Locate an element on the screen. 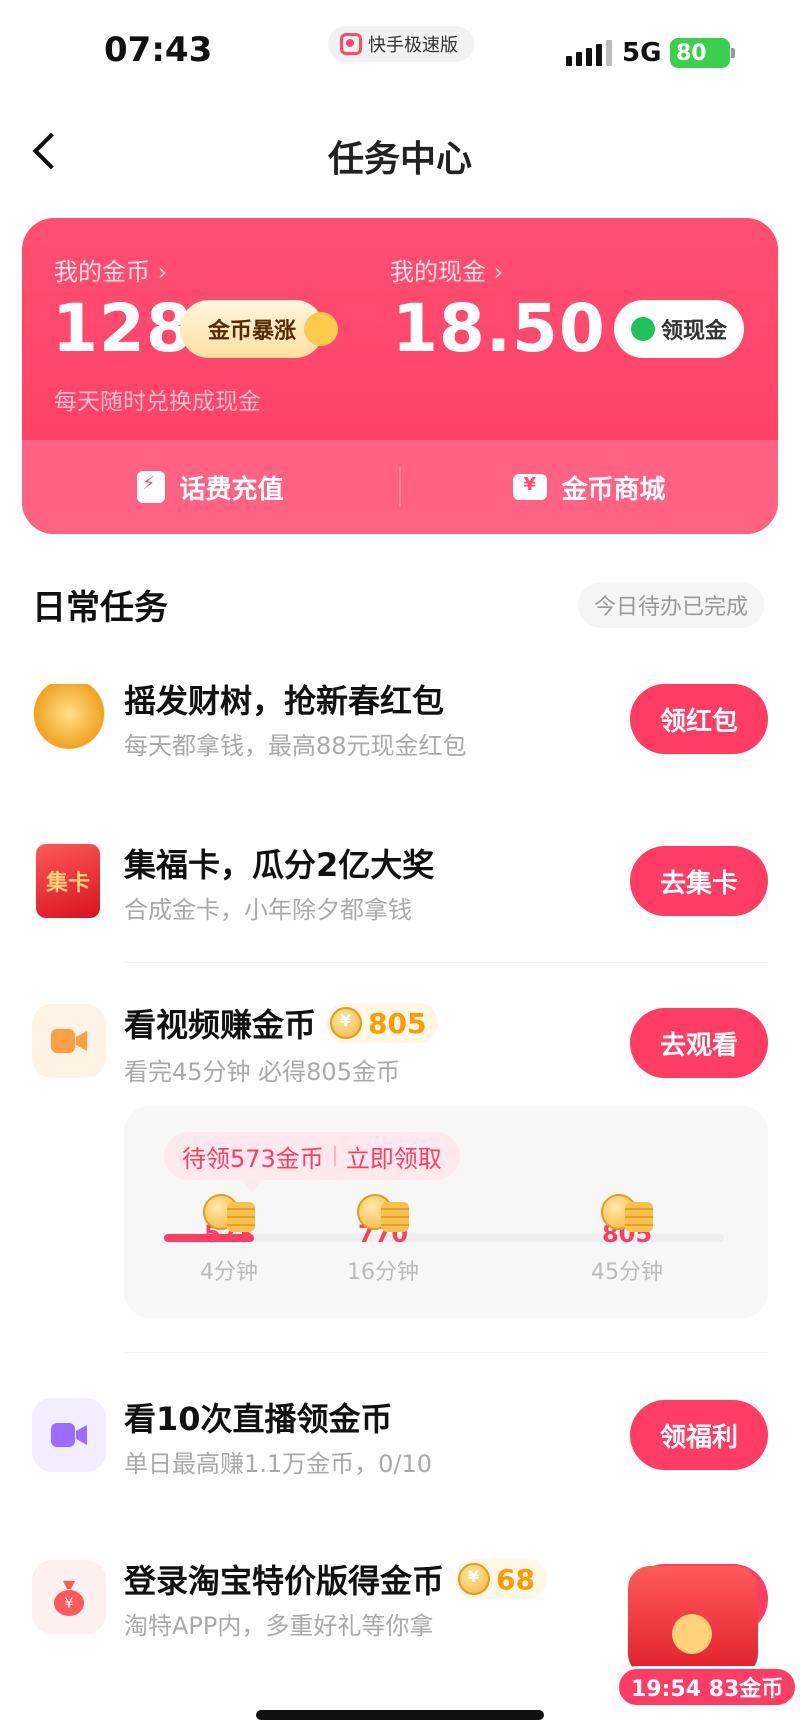 The image size is (800, 1734). coin-reward: 805 is located at coordinates (382, 1023).